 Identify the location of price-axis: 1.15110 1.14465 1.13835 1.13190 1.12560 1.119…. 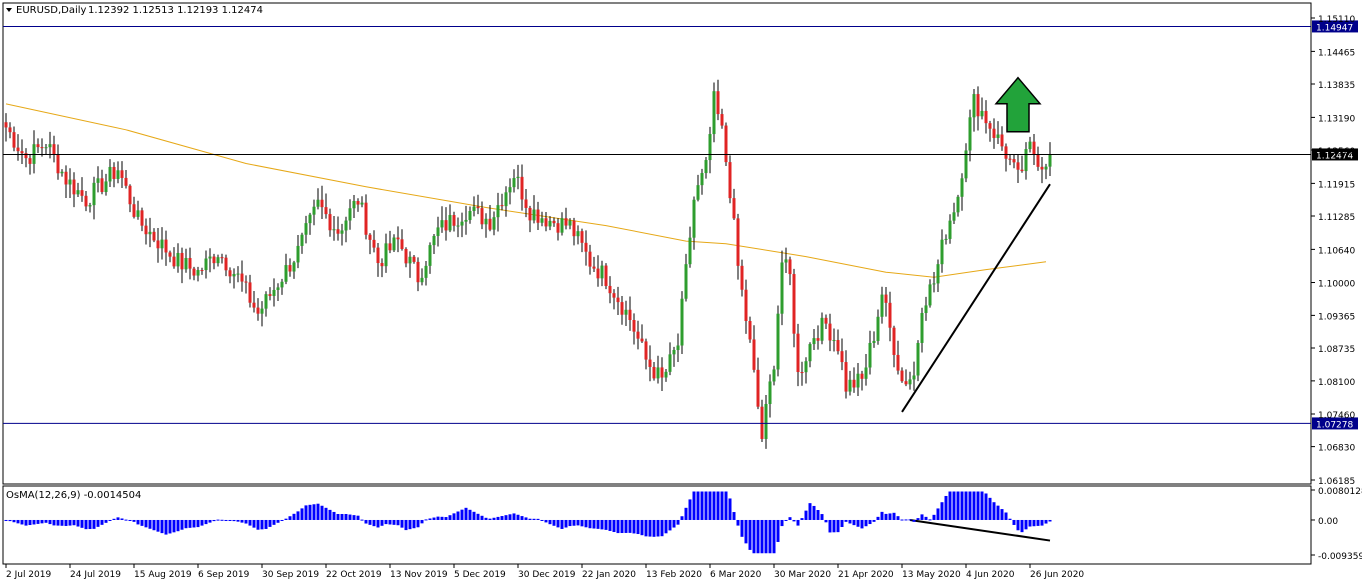
(1333, 251).